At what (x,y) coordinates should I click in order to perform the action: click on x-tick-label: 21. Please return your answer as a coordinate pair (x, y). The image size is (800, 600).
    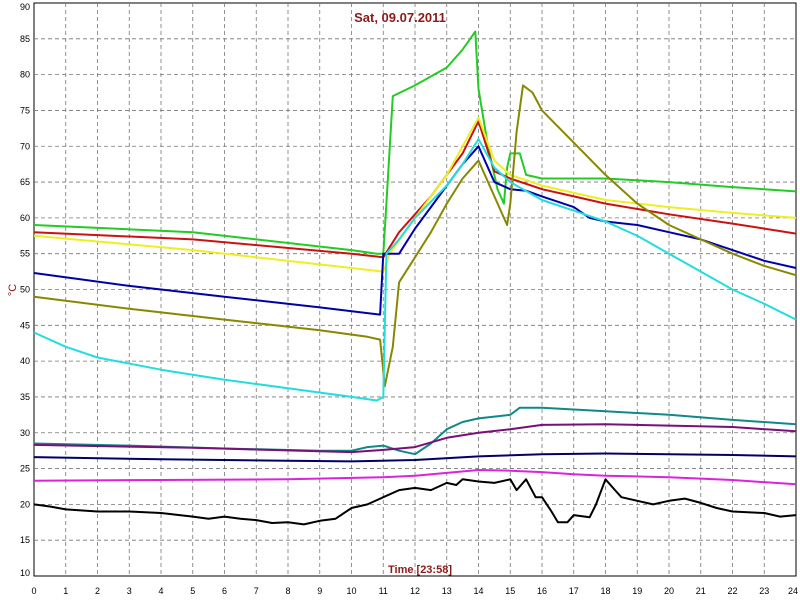
    Looking at the image, I should click on (701, 591).